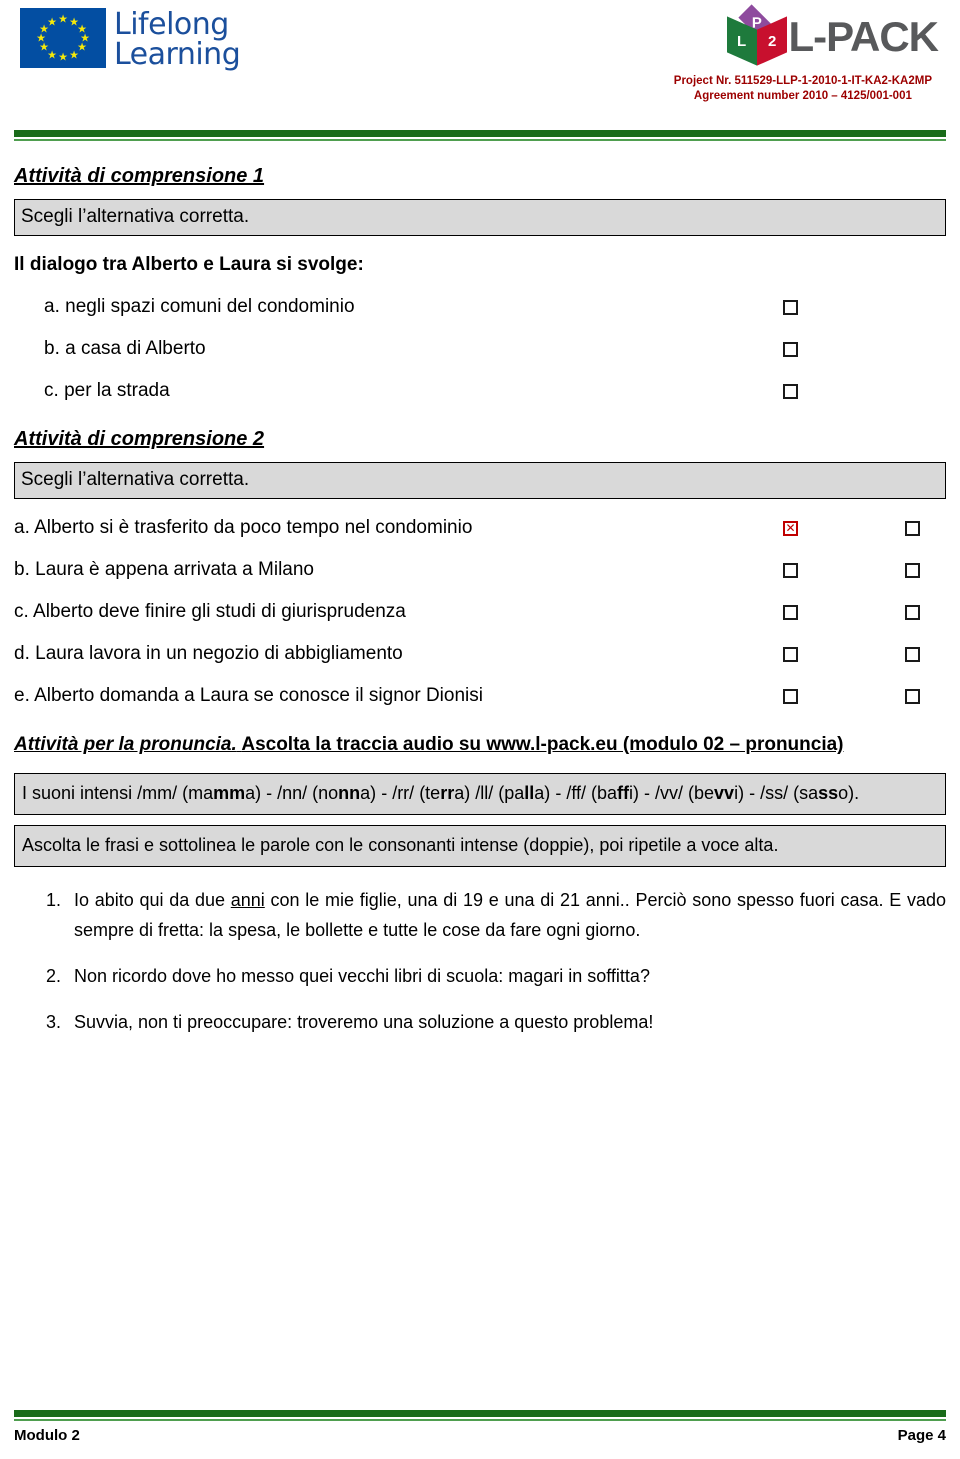 The width and height of the screenshot is (960, 1459). Describe the element at coordinates (772, 41) in the screenshot. I see `cube-right-letter: 2` at that location.